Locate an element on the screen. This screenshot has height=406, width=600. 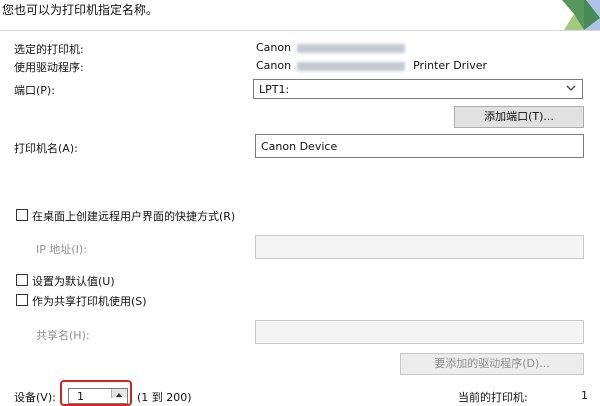
highlight-frame is located at coordinates (96, 393).